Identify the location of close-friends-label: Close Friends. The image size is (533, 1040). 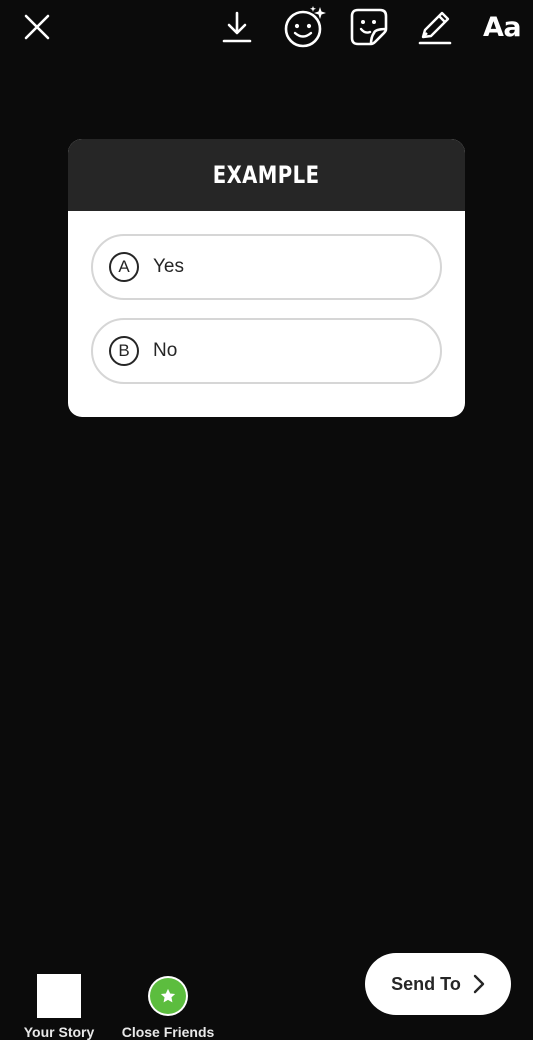
(168, 1032).